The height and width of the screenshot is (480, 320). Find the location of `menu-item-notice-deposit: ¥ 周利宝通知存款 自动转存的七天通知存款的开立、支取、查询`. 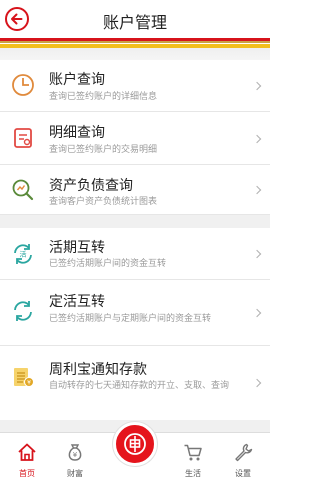

menu-item-notice-deposit: ¥ 周利宝通知存款 自动转存的七天通知存款的开立、支取、查询 is located at coordinates (135, 383).